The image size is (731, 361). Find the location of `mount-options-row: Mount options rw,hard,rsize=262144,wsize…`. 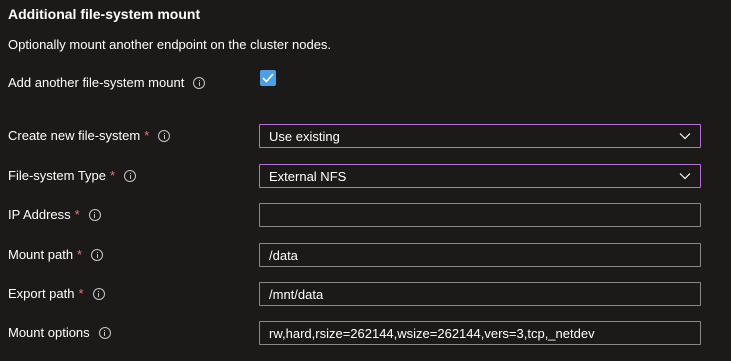

mount-options-row: Mount options rw,hard,rsize=262144,wsize… is located at coordinates (365, 333).